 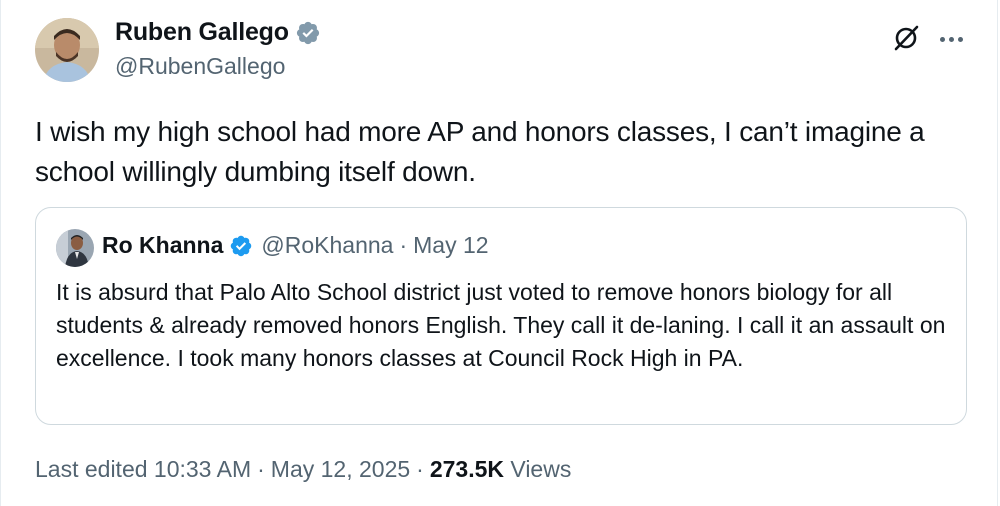 I want to click on quoted-name: Ro Khanna, so click(x=162, y=245).